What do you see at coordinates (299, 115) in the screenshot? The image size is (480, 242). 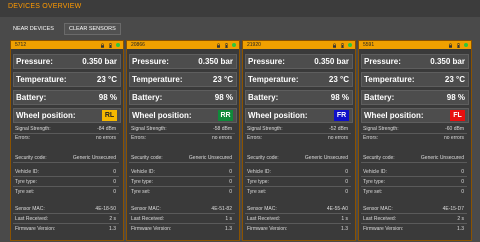 I see `wheel-position-row: Wheel position: FR` at bounding box center [299, 115].